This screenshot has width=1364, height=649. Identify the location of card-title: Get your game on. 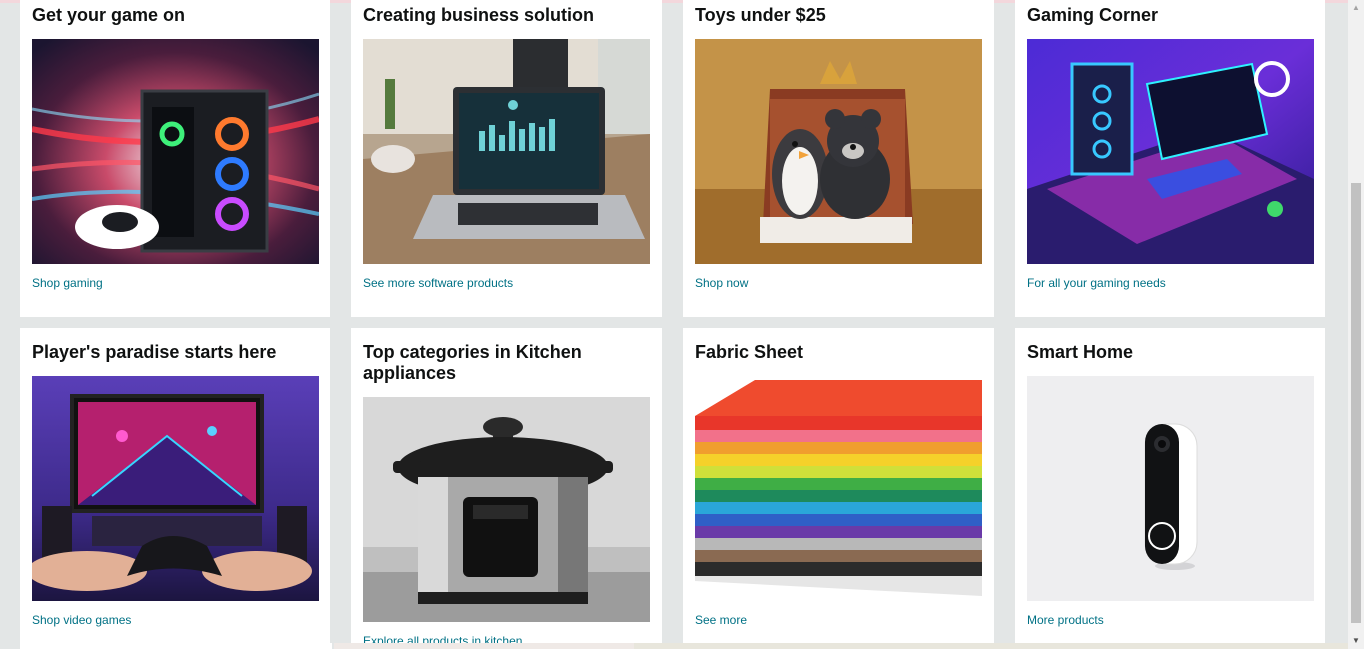
(109, 15).